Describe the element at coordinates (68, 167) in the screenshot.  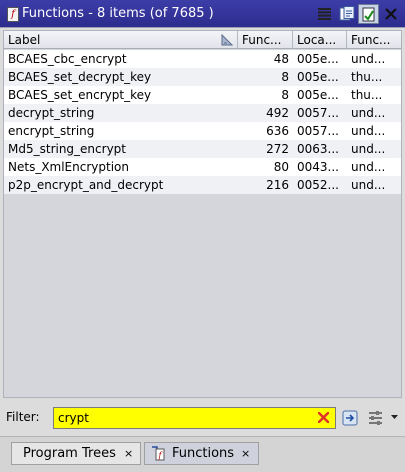
I see `function-label-cell: Nets_XmlEncryption` at that location.